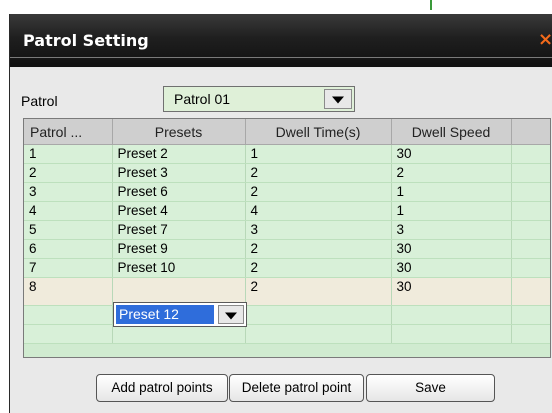 The height and width of the screenshot is (413, 552). I want to click on cell-preset: Preset 9, so click(179, 249).